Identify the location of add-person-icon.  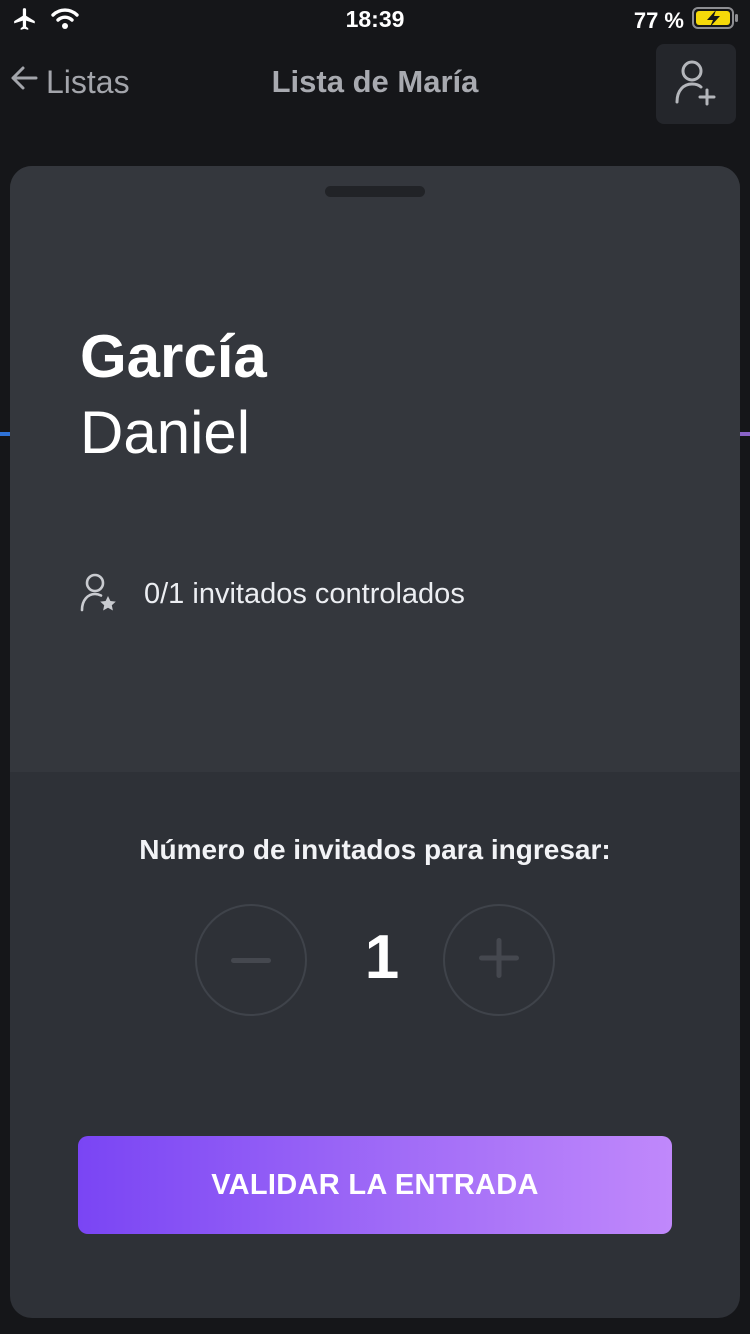
(696, 84).